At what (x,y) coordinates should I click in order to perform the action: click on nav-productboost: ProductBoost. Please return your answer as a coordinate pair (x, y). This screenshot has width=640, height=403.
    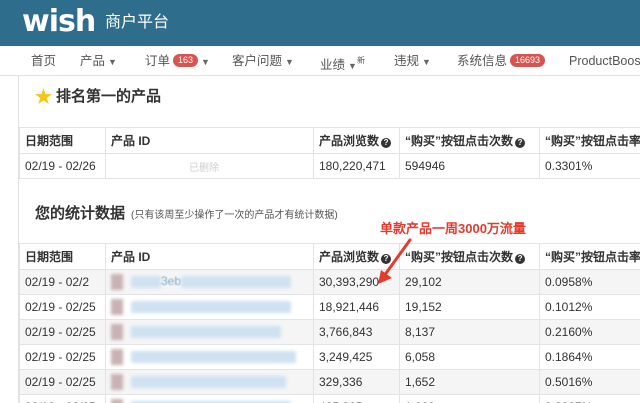
    Looking at the image, I should click on (604, 61).